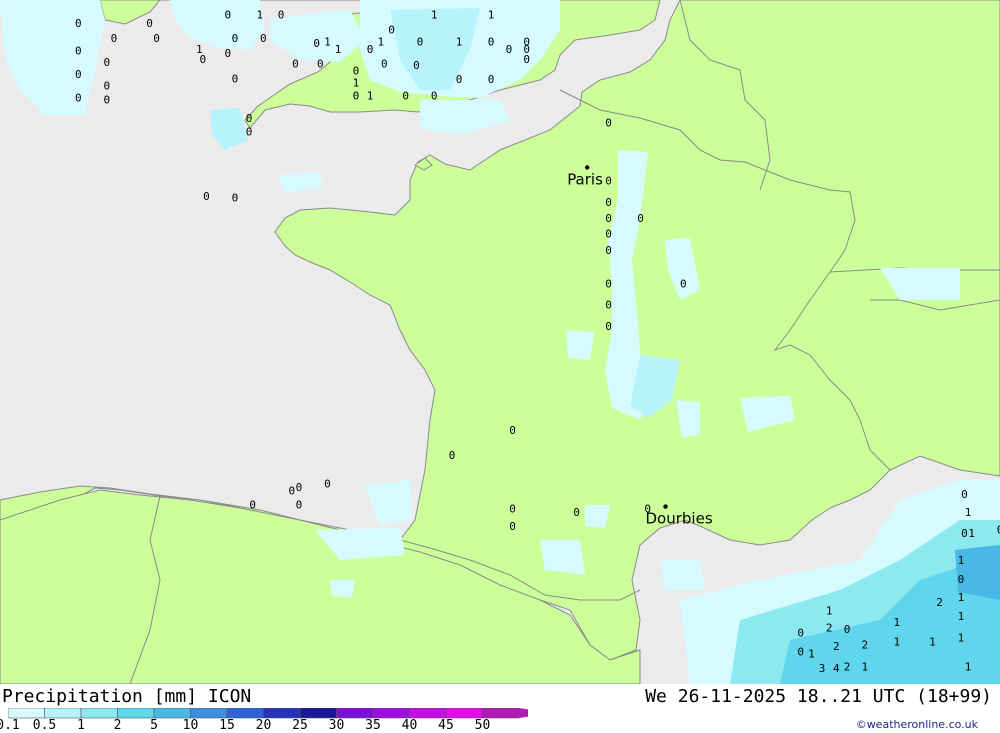  Describe the element at coordinates (679, 519) in the screenshot. I see `city-label: Dourbies` at that location.